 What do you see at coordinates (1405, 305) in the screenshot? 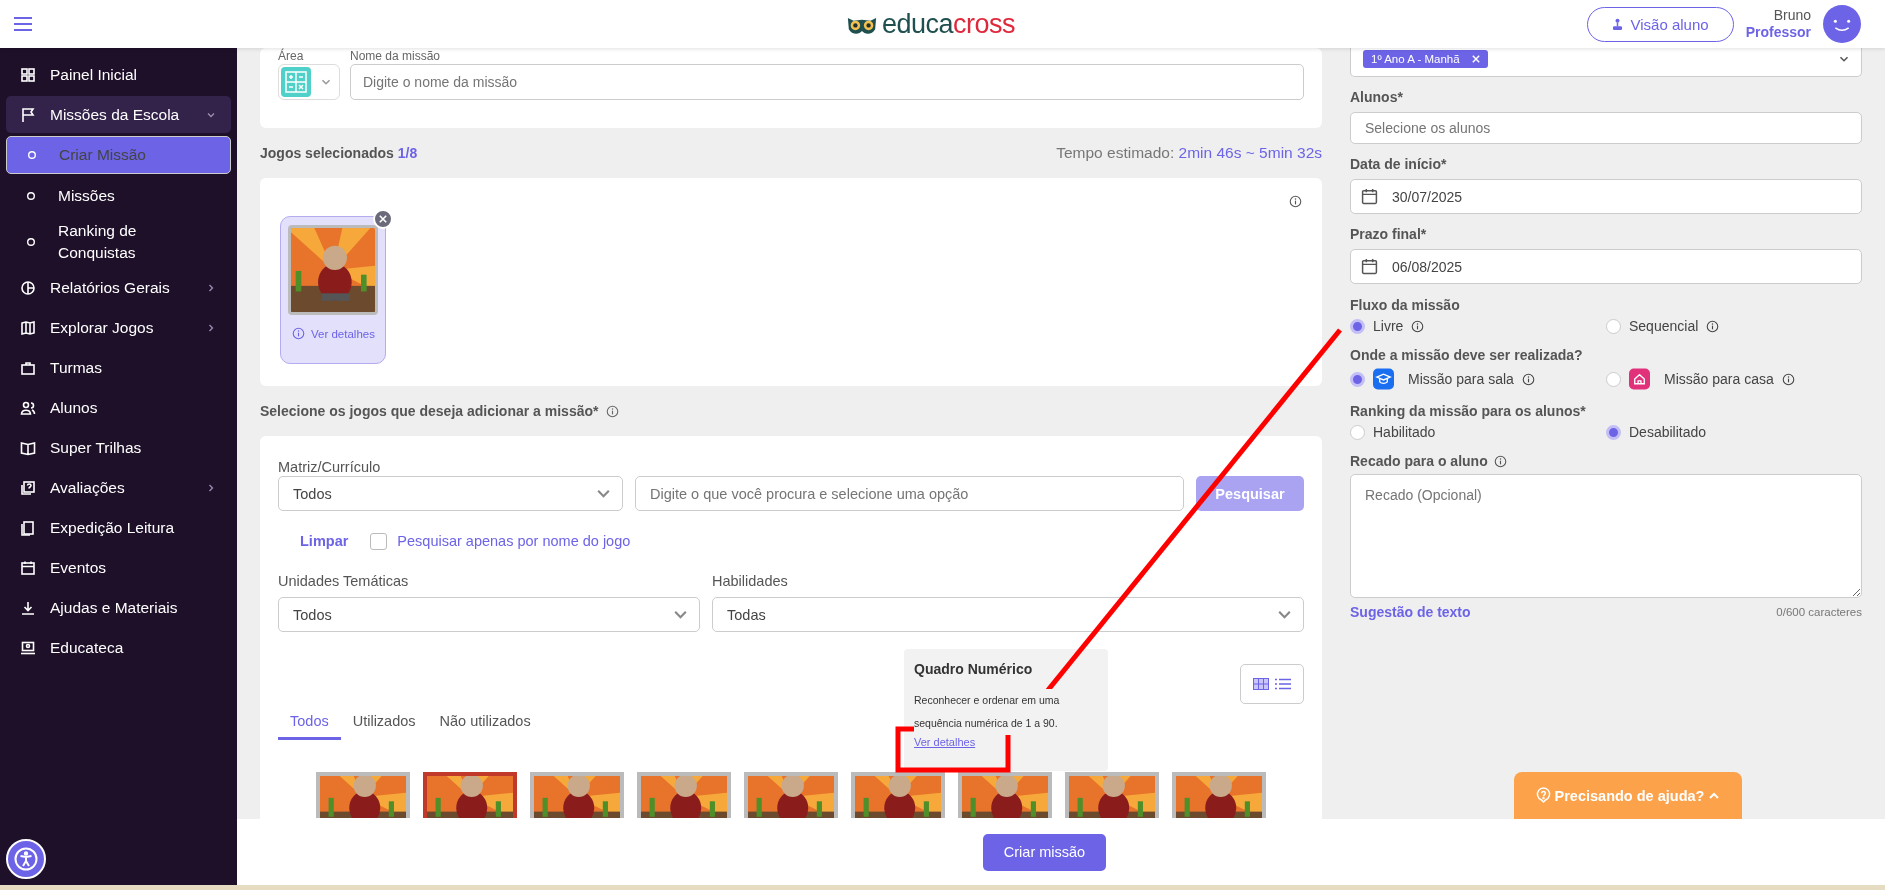
I see `field-label: Fluxo da missão` at bounding box center [1405, 305].